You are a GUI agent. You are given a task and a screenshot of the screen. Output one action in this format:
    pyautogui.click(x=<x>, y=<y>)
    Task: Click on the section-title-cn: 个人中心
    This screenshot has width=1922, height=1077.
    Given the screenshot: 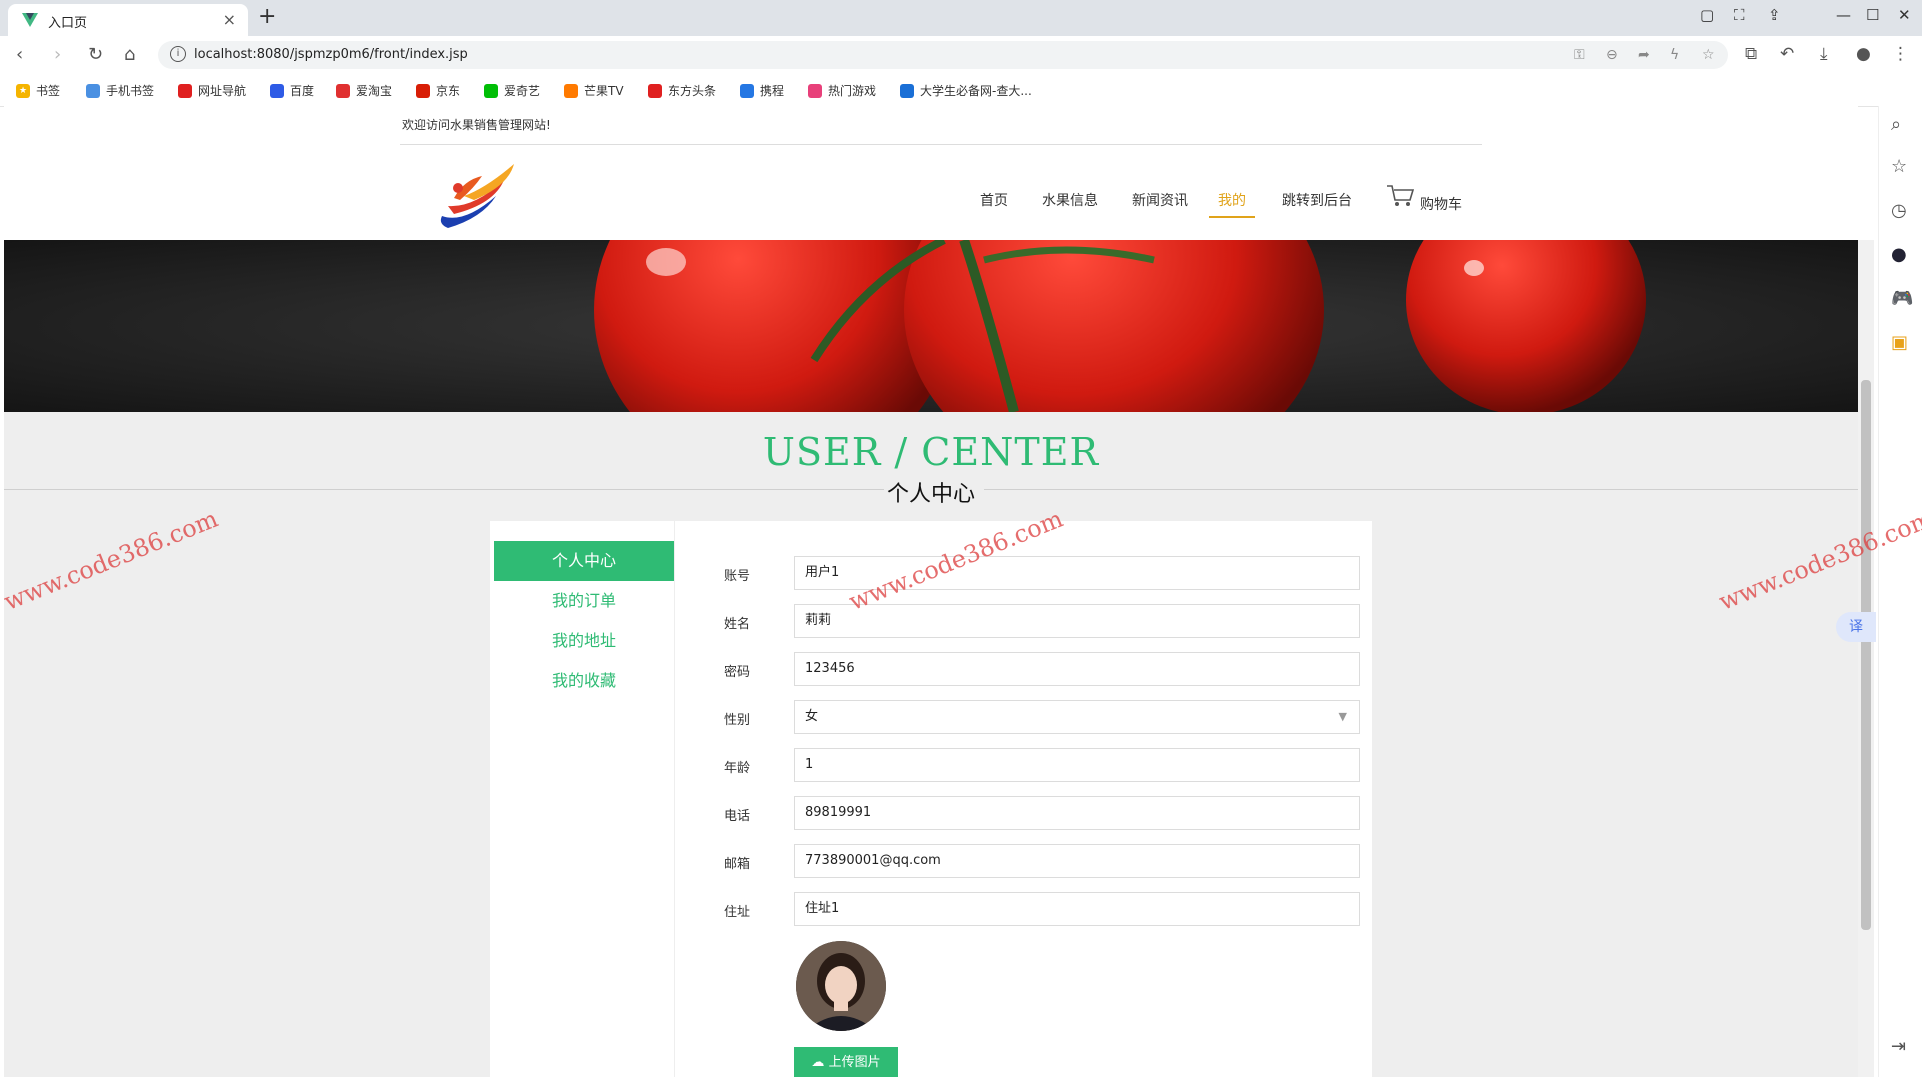 What is the action you would take?
    pyautogui.click(x=930, y=494)
    